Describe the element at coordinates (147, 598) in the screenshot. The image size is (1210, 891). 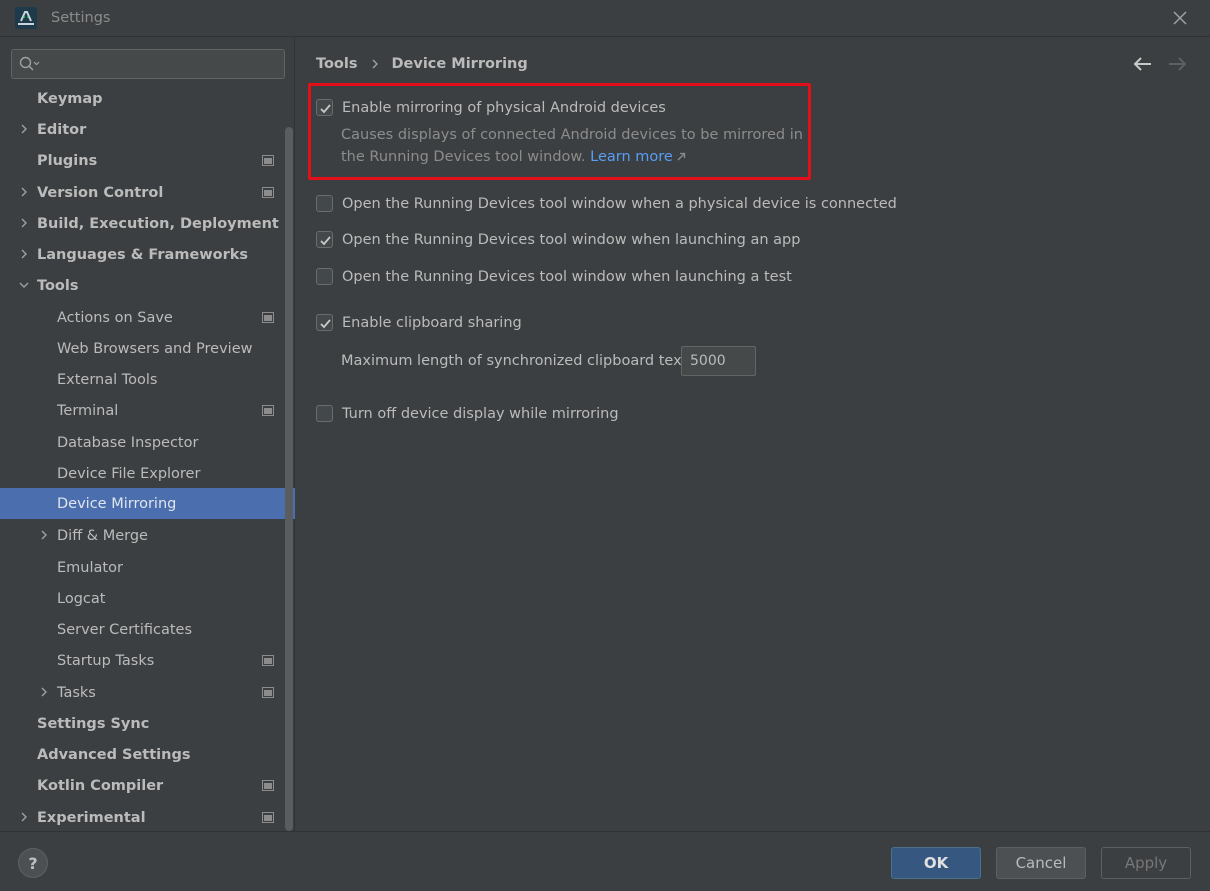
I see `sidebar-item-logcat: Logcat` at that location.